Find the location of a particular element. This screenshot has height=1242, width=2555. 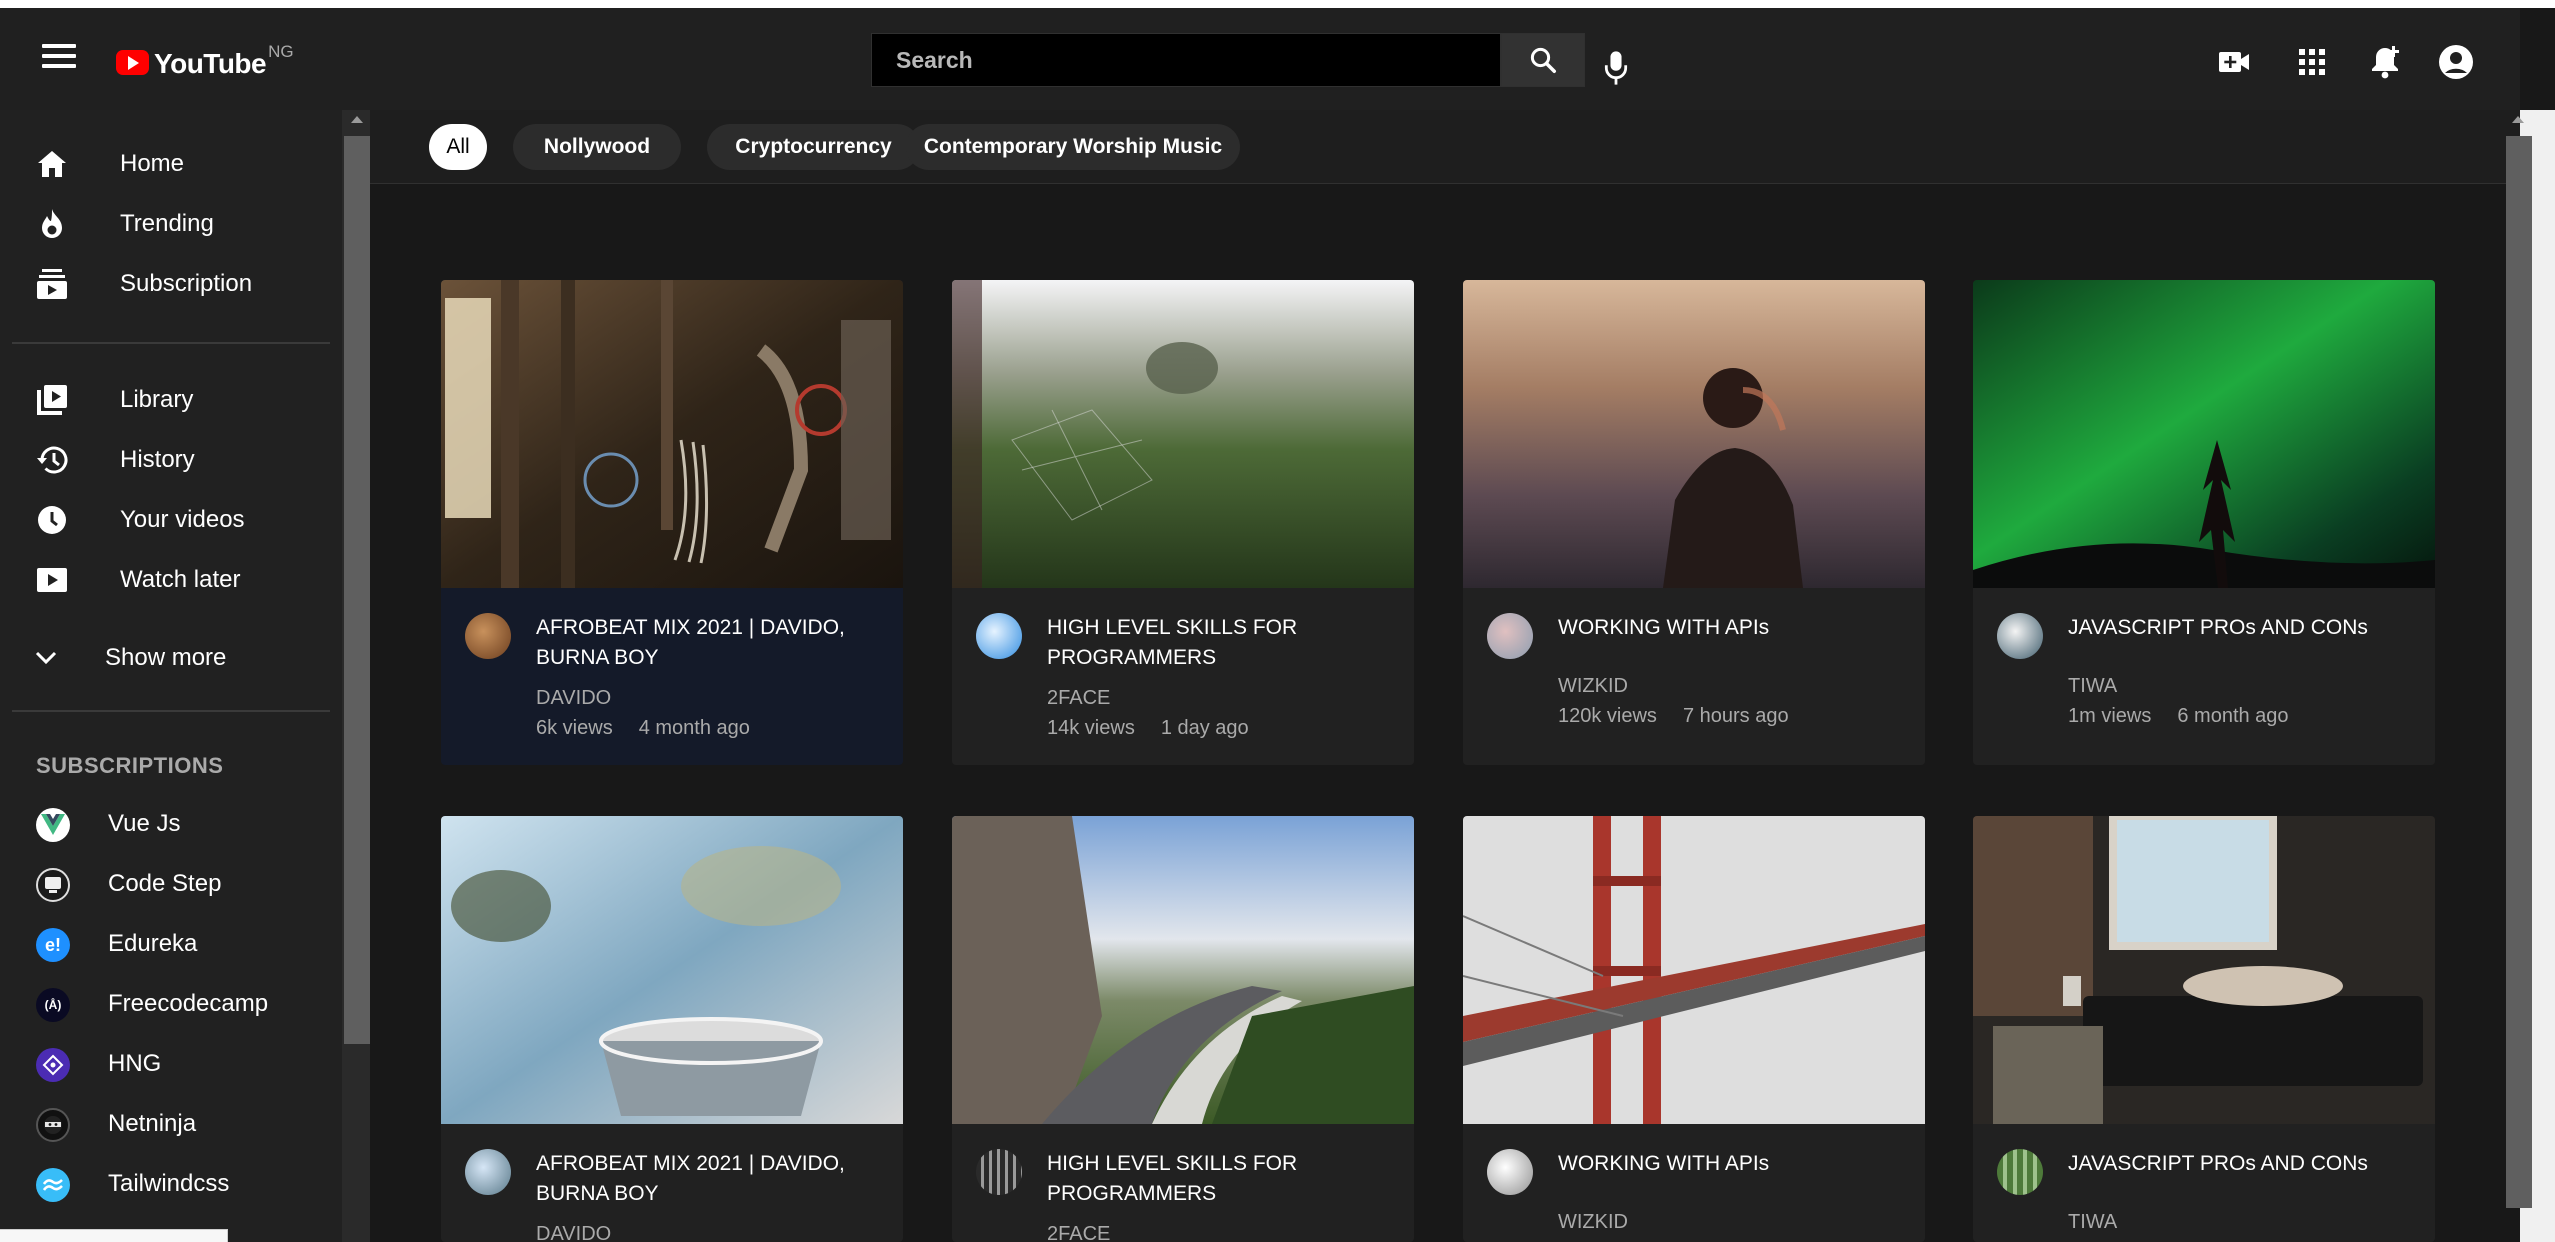

chip-contemporary-worship-music: Contemporary Worship Music is located at coordinates (1073, 147).